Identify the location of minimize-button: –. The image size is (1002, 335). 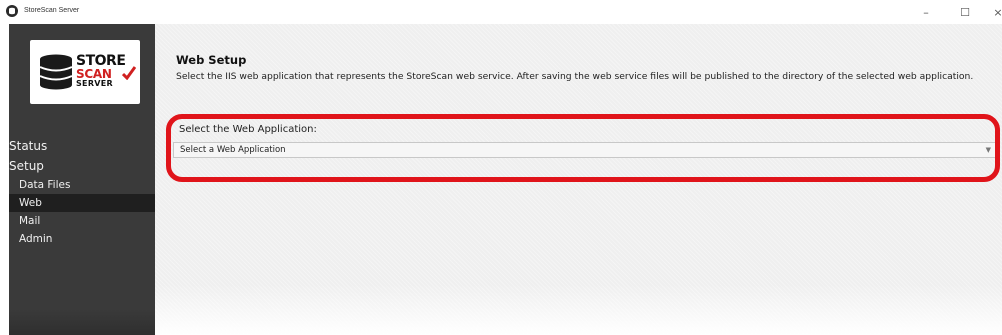
(926, 12).